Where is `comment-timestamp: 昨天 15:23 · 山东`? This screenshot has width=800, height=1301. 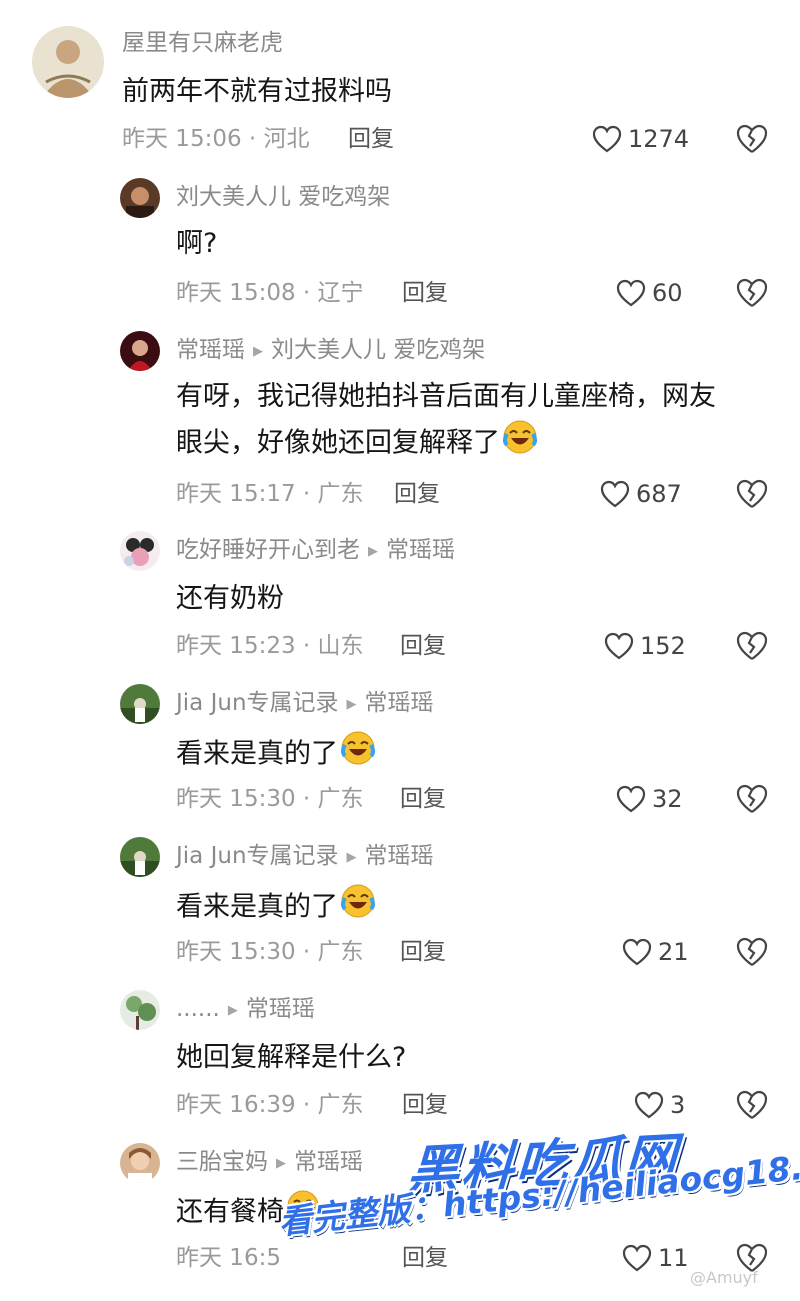 comment-timestamp: 昨天 15:23 · 山东 is located at coordinates (270, 646).